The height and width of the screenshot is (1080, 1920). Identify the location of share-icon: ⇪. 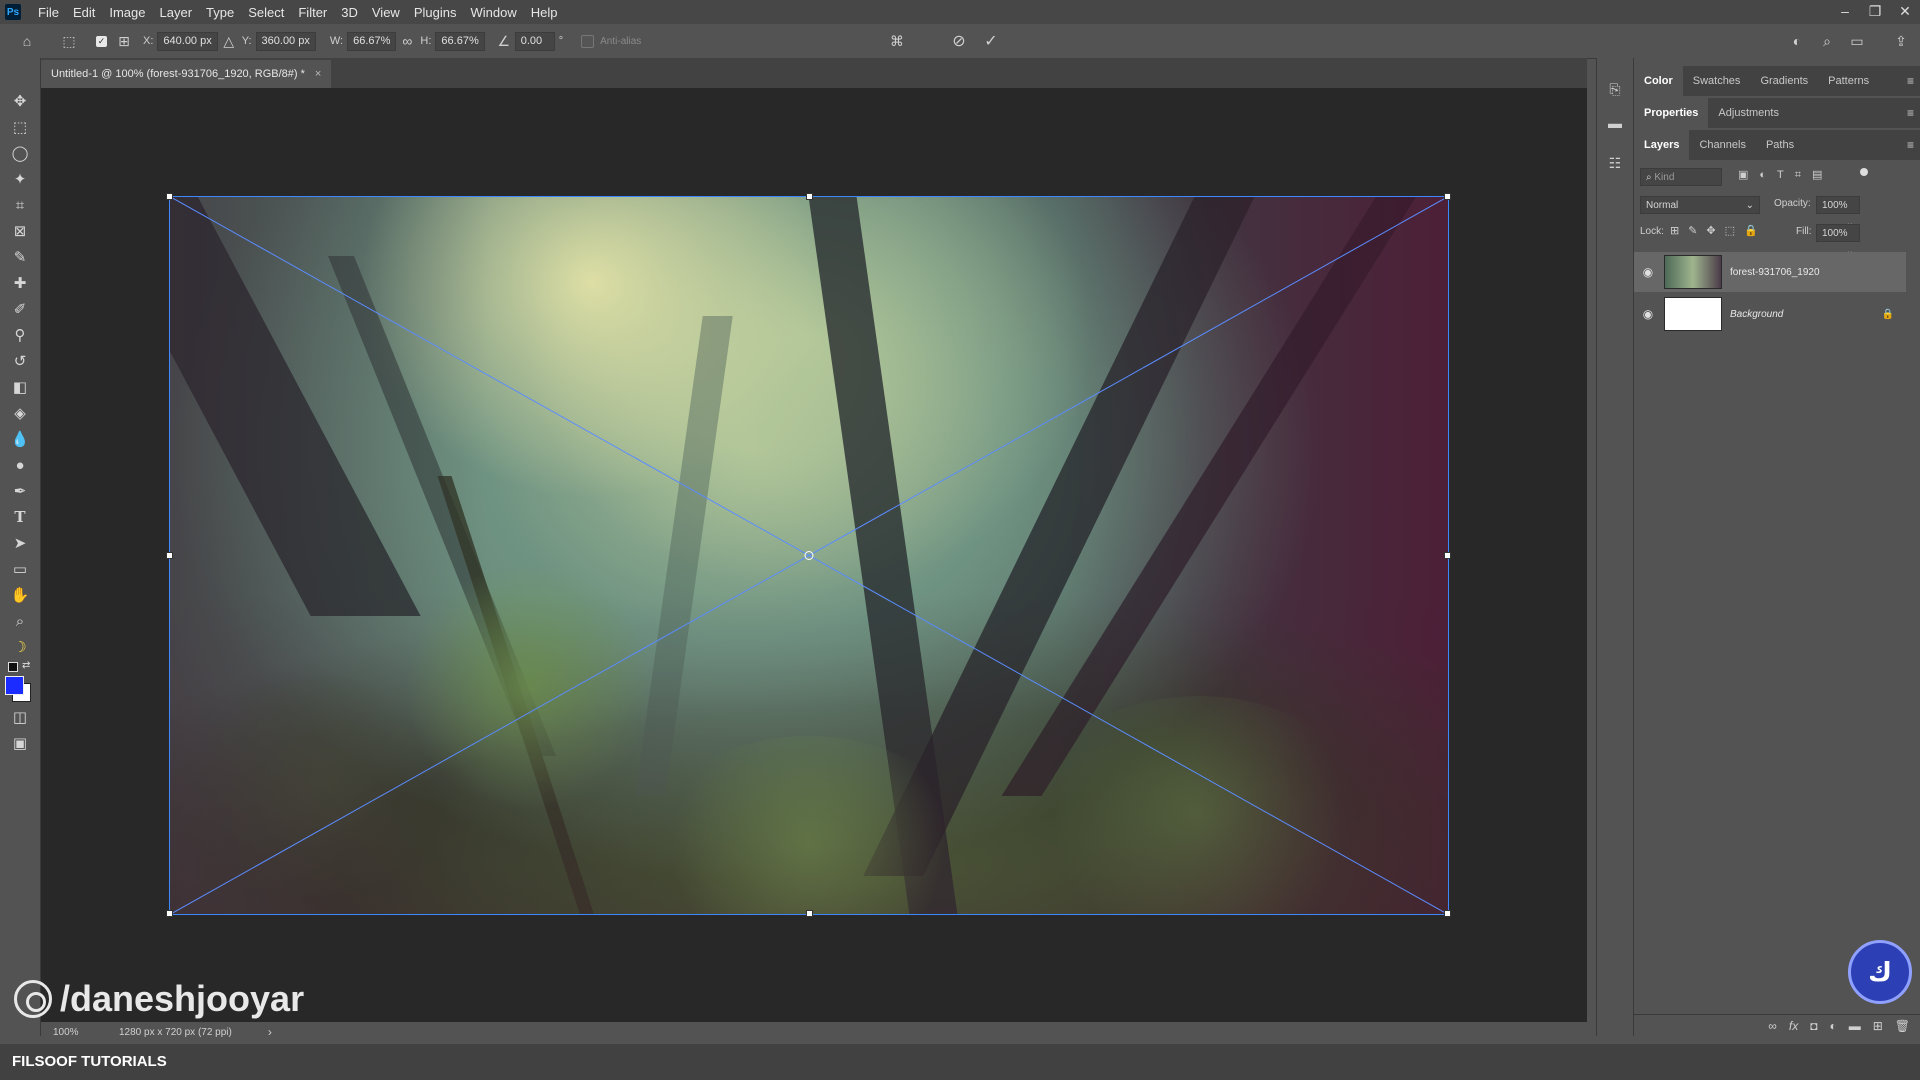
(1901, 41).